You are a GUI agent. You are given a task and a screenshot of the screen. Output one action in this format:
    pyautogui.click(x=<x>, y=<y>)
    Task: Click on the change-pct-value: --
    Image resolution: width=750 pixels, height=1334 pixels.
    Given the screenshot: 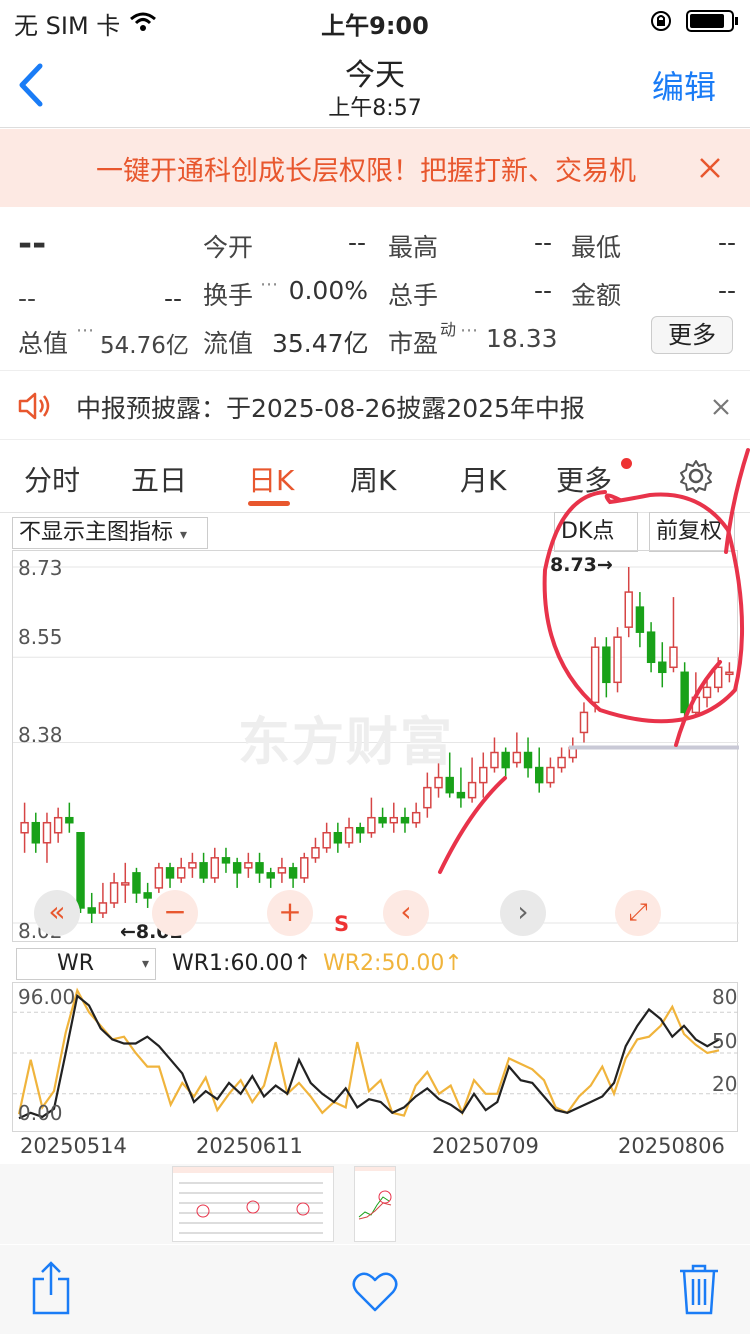 What is the action you would take?
    pyautogui.click(x=172, y=298)
    